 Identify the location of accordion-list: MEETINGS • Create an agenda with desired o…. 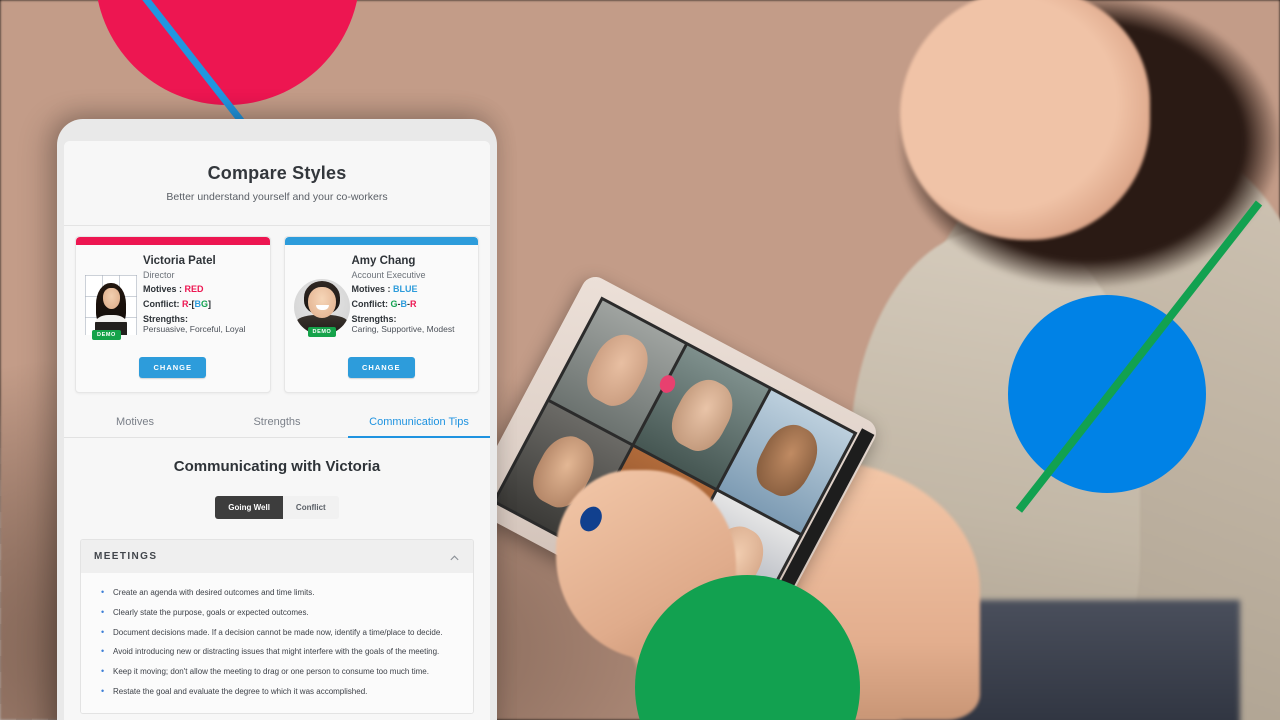
(277, 629).